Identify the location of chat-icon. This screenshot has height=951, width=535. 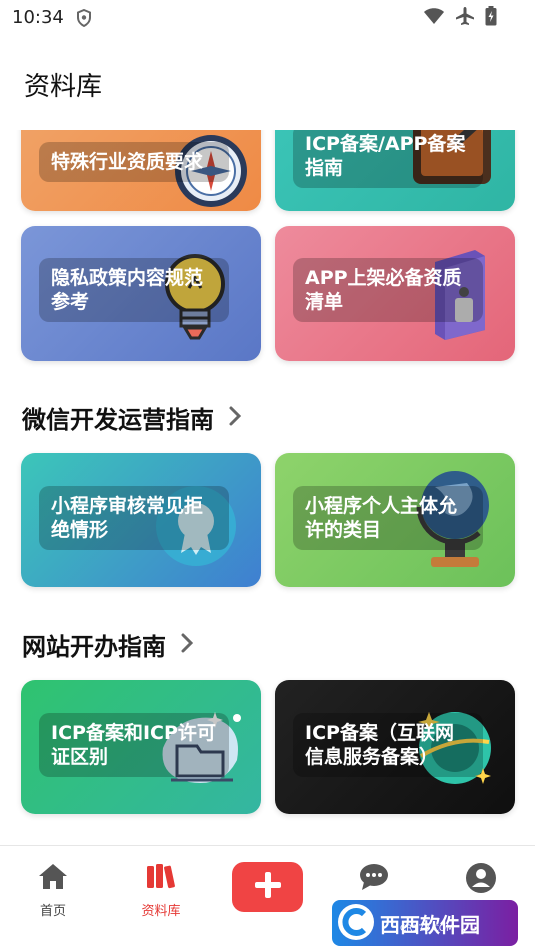
(374, 879).